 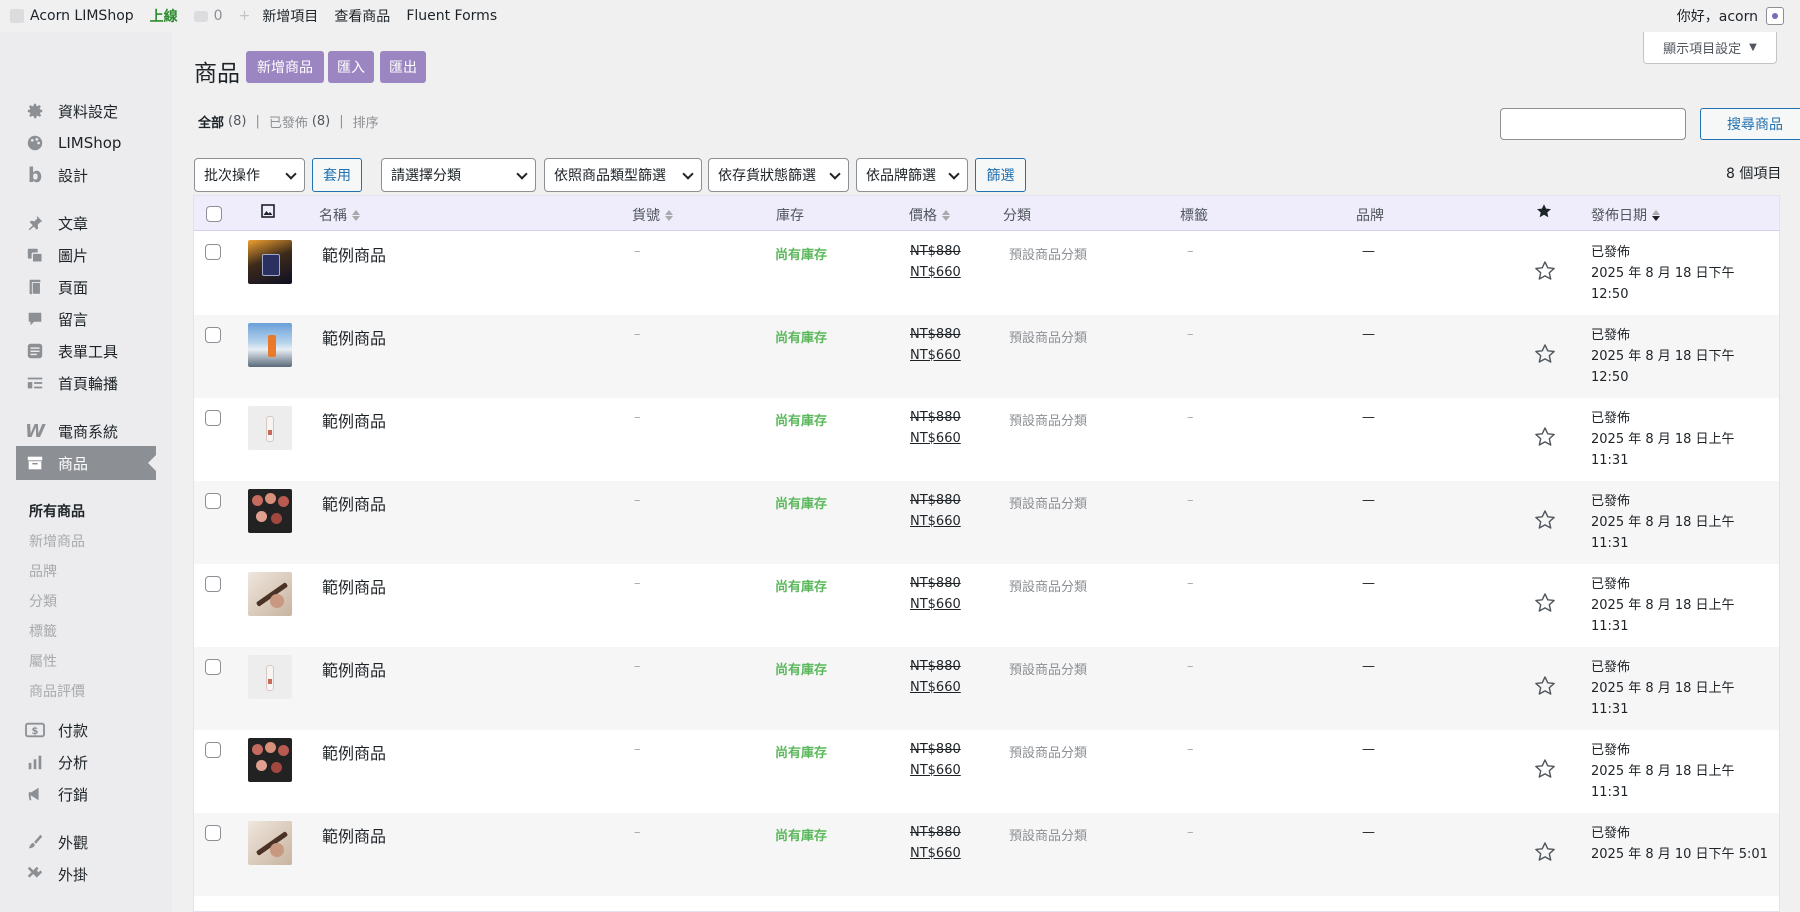 What do you see at coordinates (86, 351) in the screenshot?
I see `menu-item-forms: 表單工具` at bounding box center [86, 351].